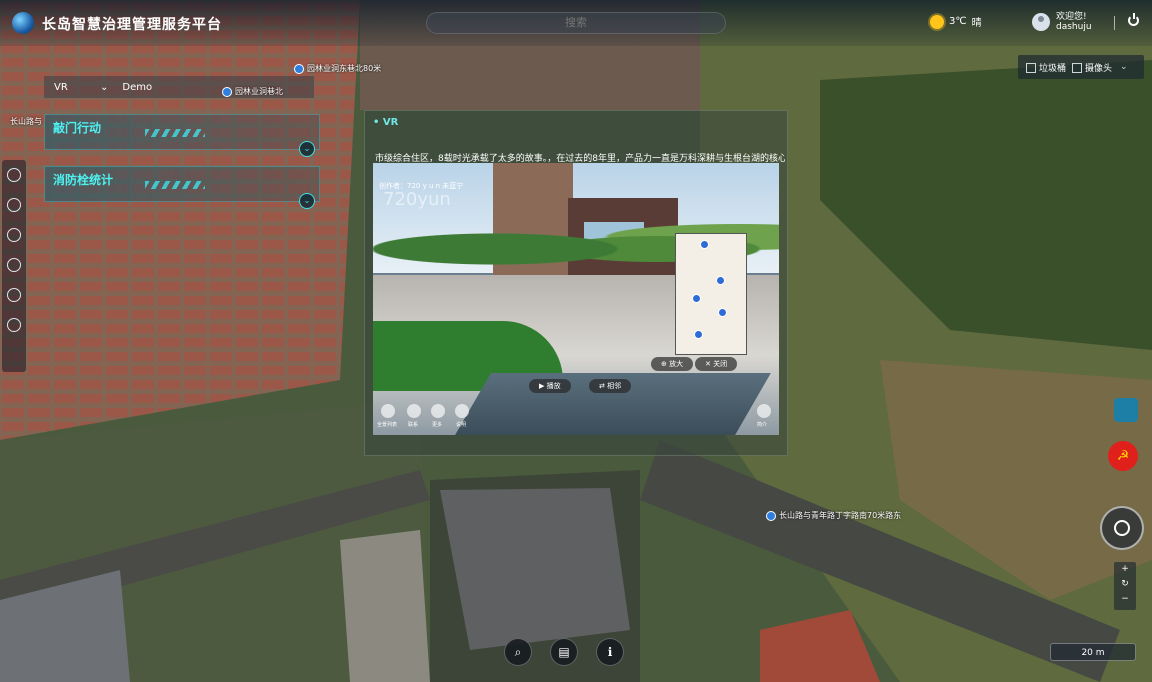 The height and width of the screenshot is (682, 1152). What do you see at coordinates (672, 364) in the screenshot?
I see `zoom-button: ⊕ 放大` at bounding box center [672, 364].